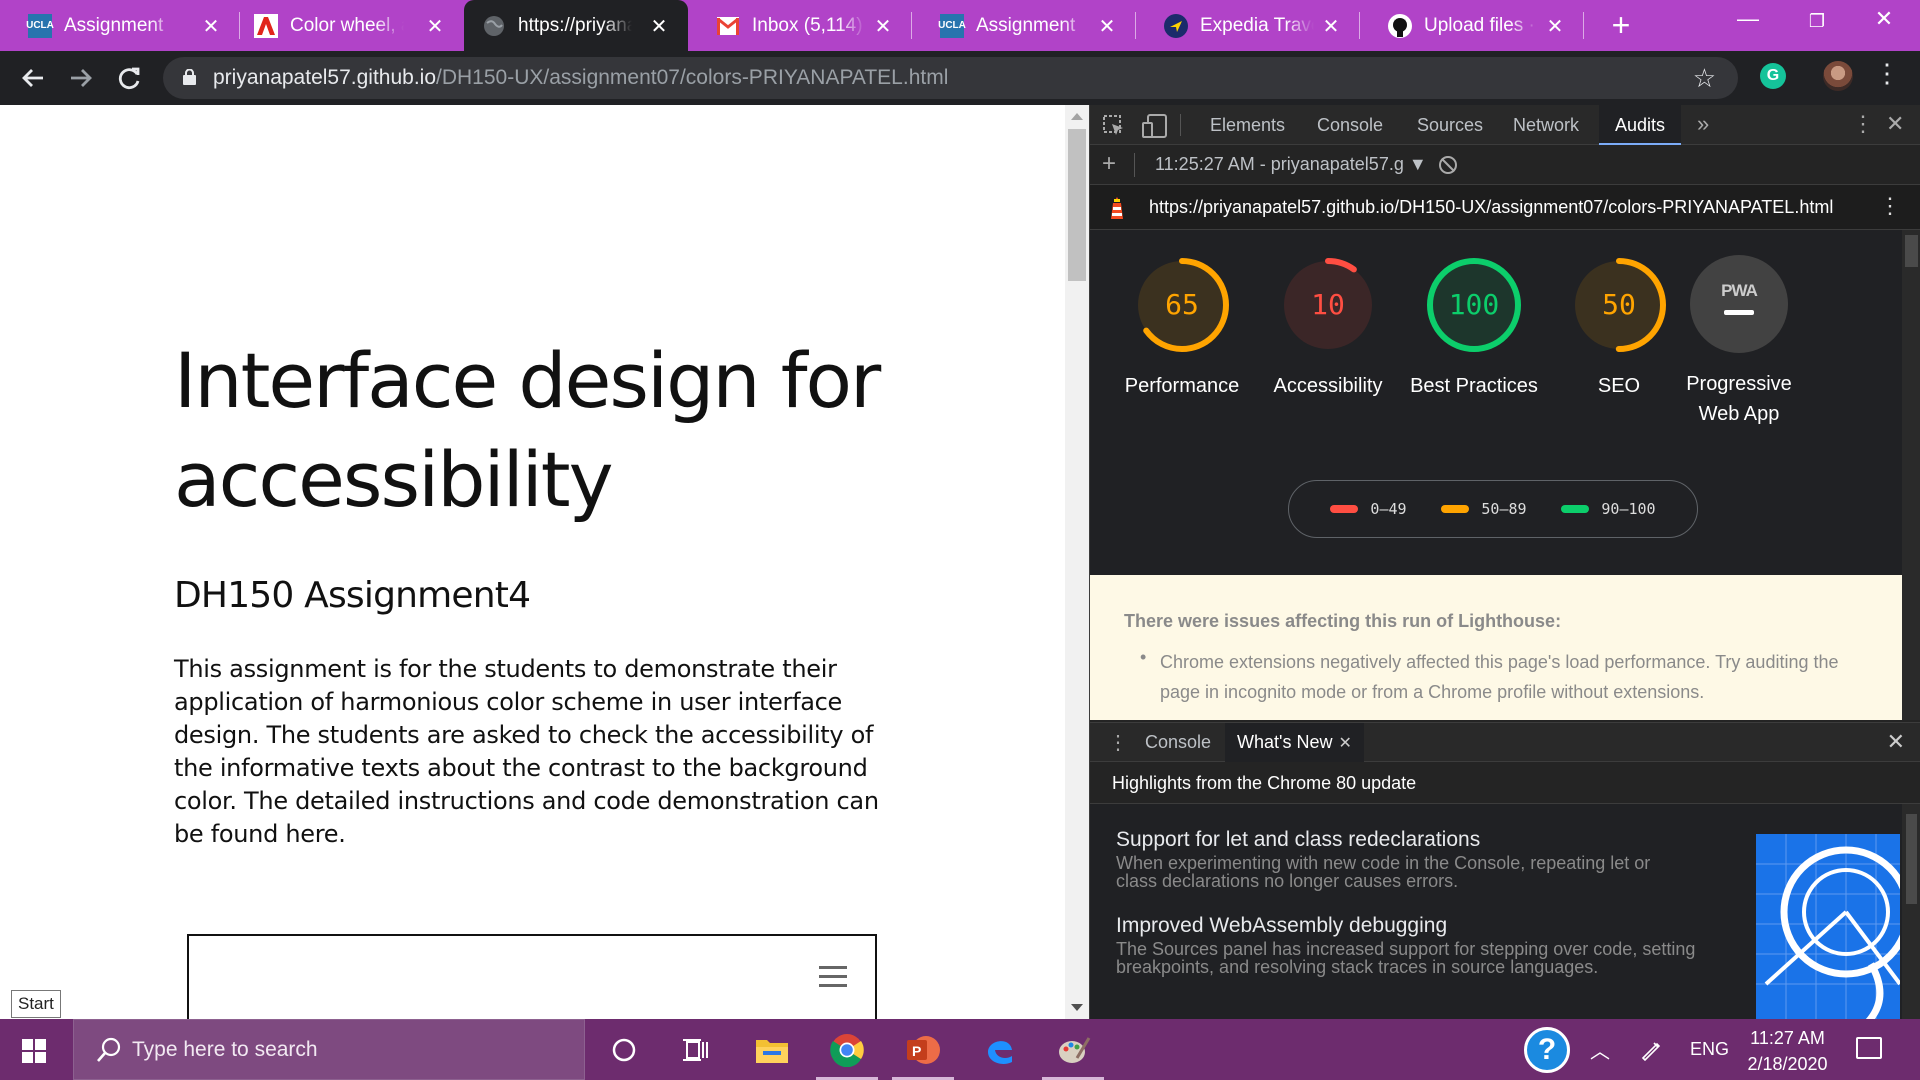  Describe the element at coordinates (1024, 25) in the screenshot. I see `tab-ucla-assignment-2: UCLA Assignment ✕` at that location.